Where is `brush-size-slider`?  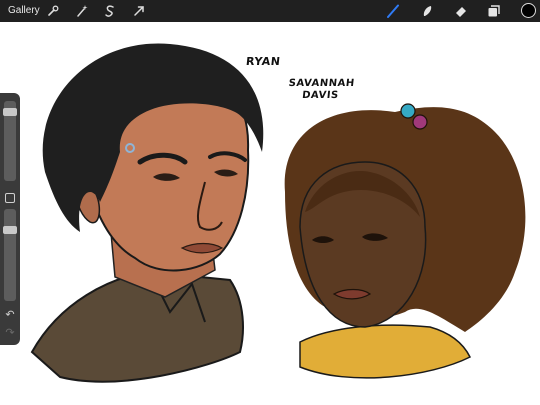 brush-size-slider is located at coordinates (10, 141).